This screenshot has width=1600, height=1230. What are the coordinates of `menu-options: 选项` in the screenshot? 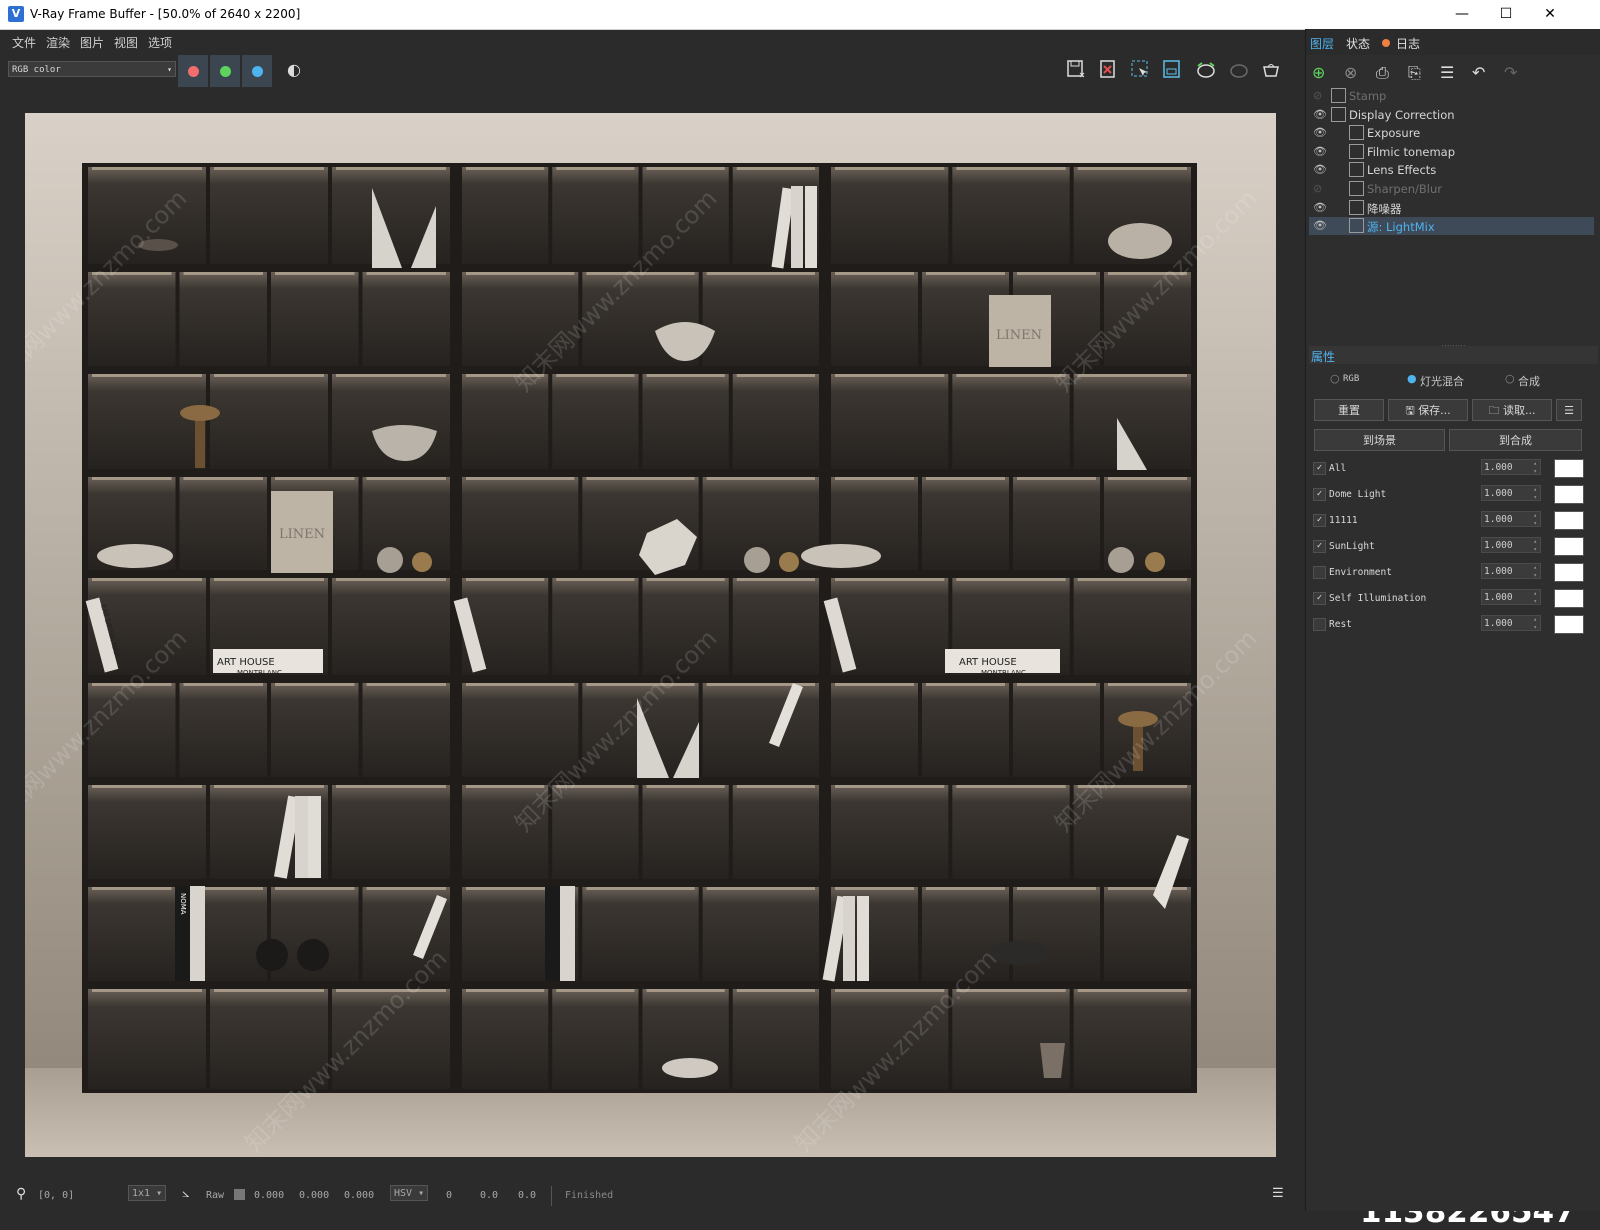 It's located at (160, 42).